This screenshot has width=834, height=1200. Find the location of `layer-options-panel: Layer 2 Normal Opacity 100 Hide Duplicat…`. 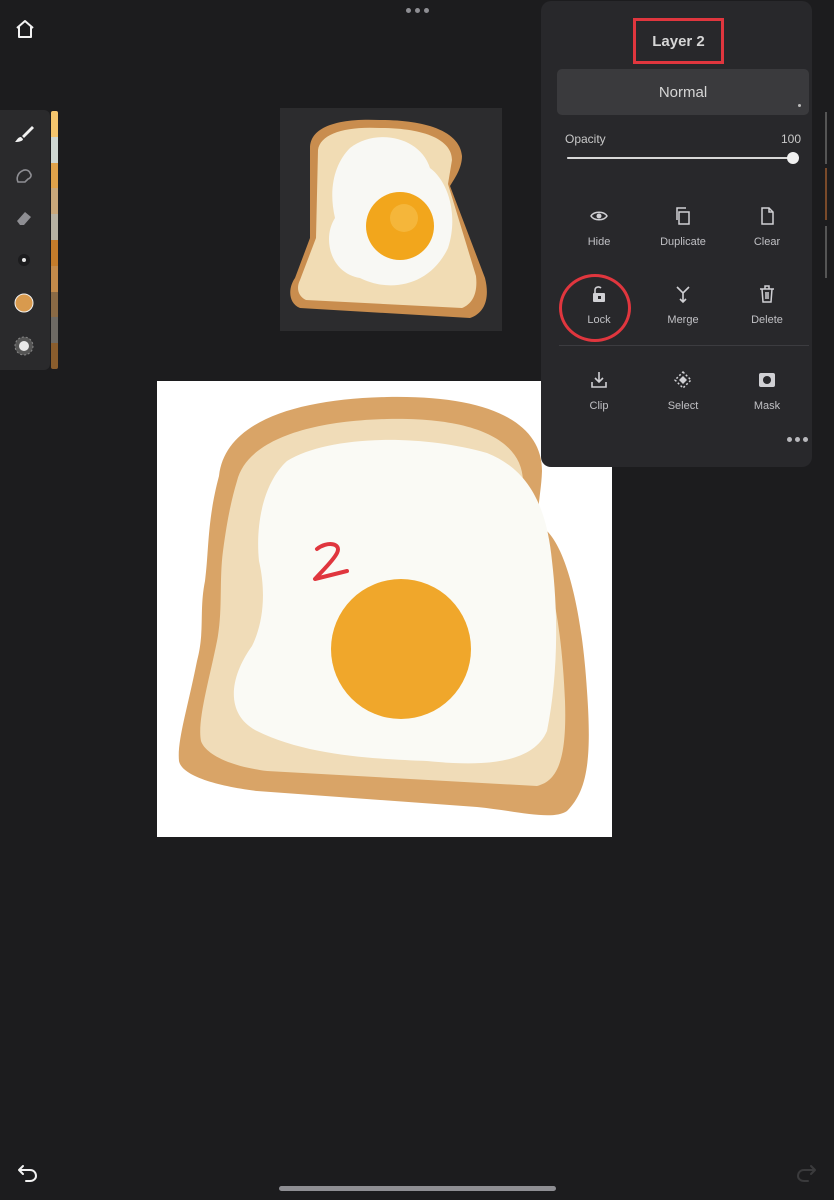

layer-options-panel: Layer 2 Normal Opacity 100 Hide Duplicat… is located at coordinates (676, 234).